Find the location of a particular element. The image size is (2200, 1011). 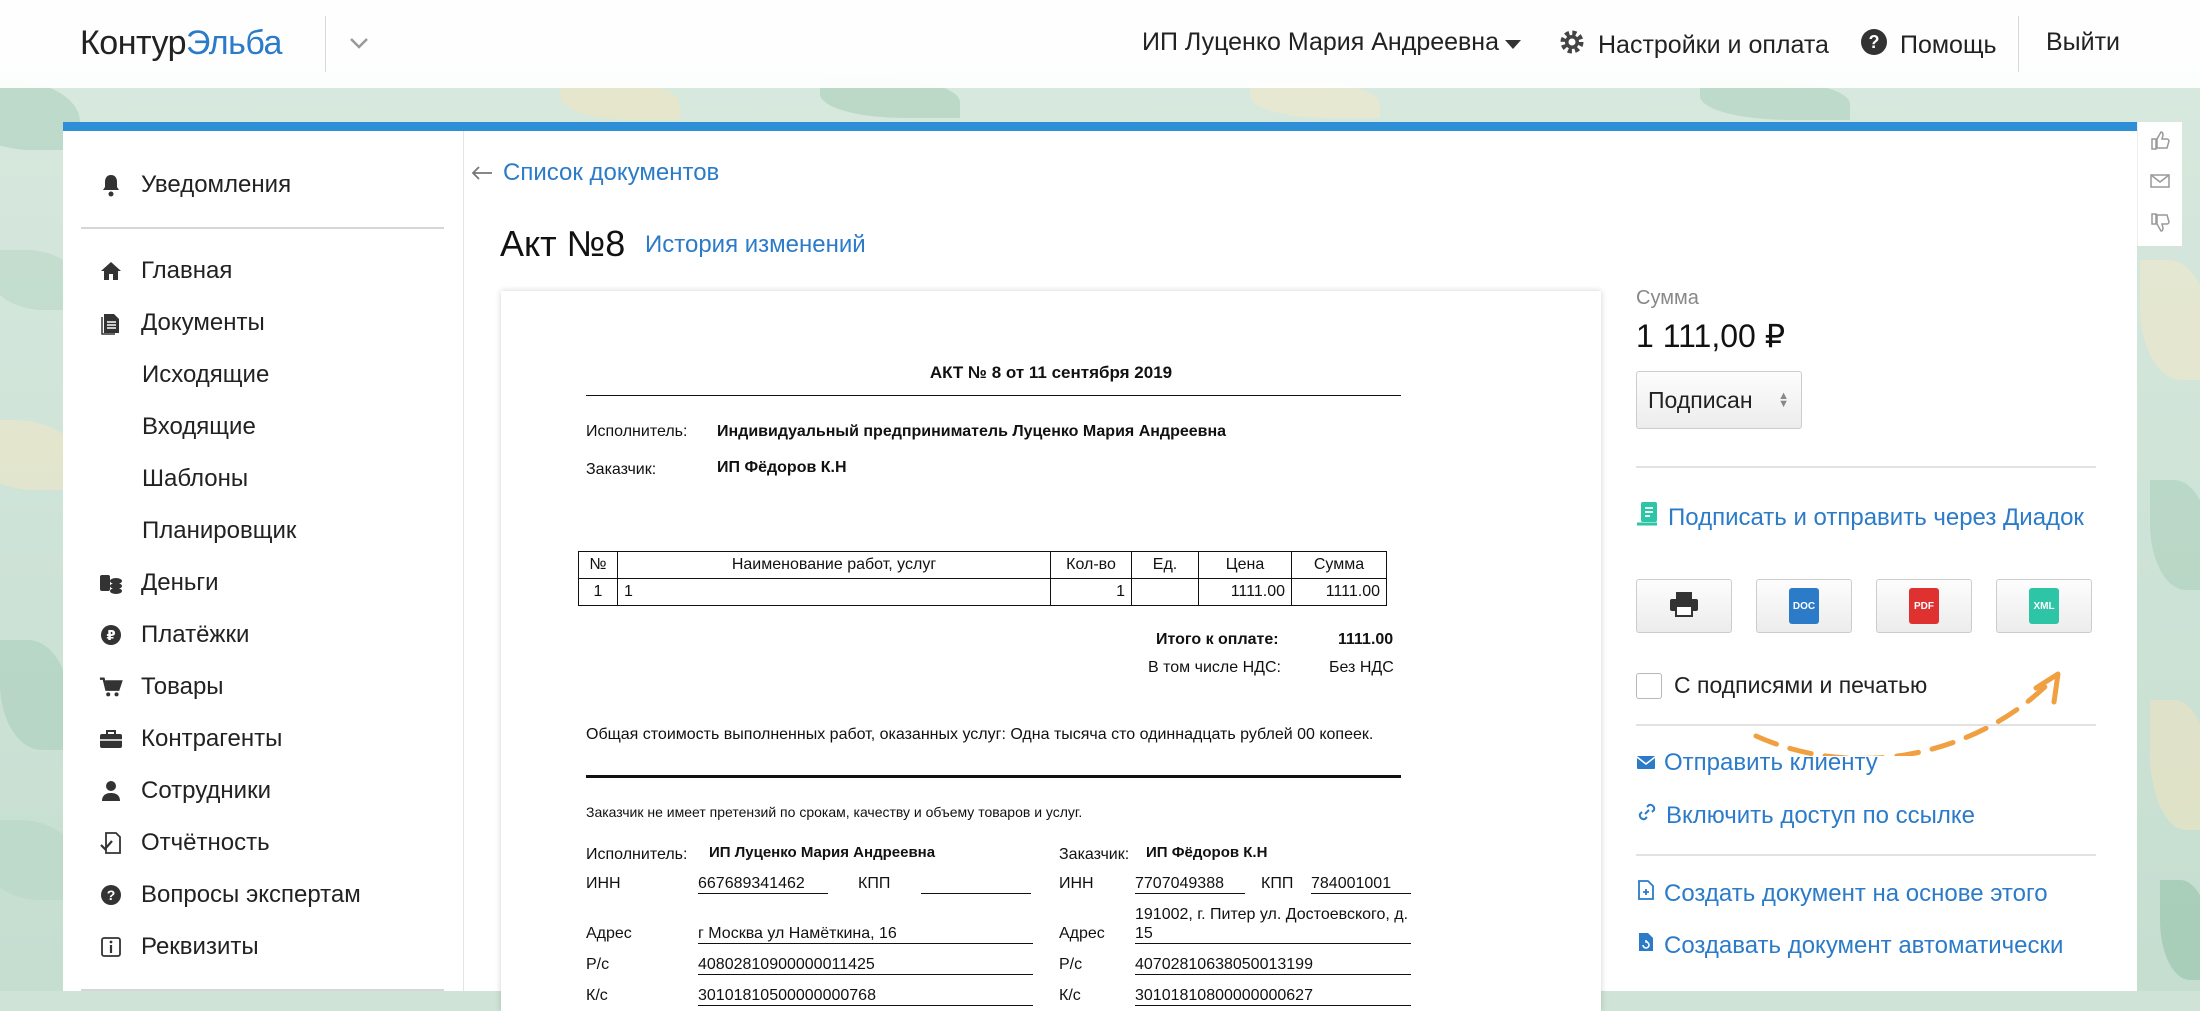

sidebar-item-documents: Документы is located at coordinates (182, 323).